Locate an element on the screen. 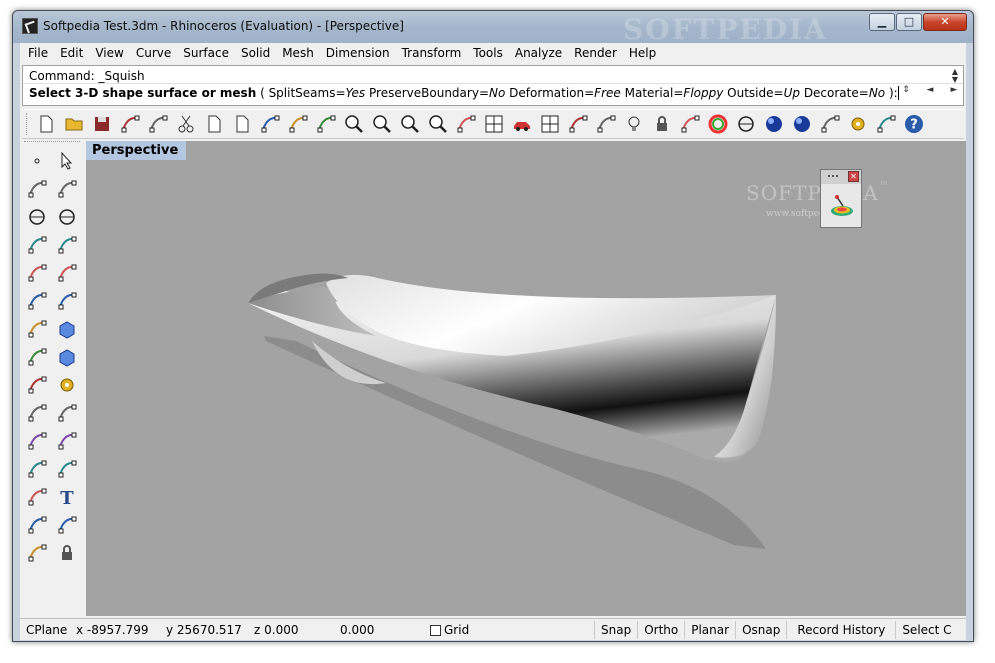  ortho-toggle: Ortho is located at coordinates (662, 629).